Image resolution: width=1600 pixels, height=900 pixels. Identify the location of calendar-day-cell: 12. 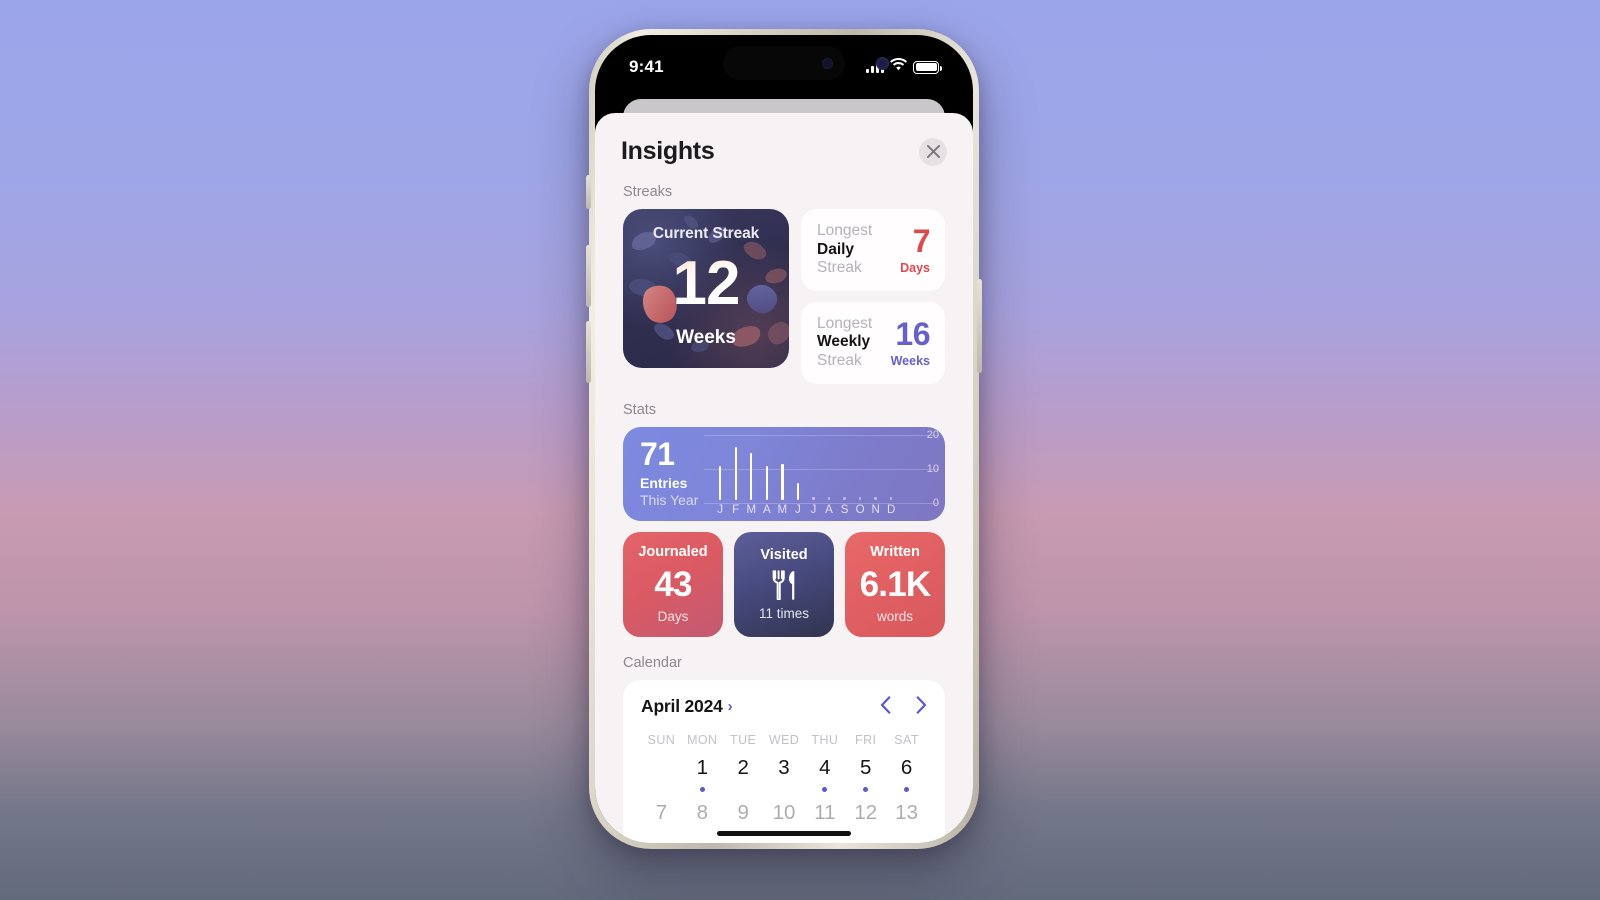
(865, 819).